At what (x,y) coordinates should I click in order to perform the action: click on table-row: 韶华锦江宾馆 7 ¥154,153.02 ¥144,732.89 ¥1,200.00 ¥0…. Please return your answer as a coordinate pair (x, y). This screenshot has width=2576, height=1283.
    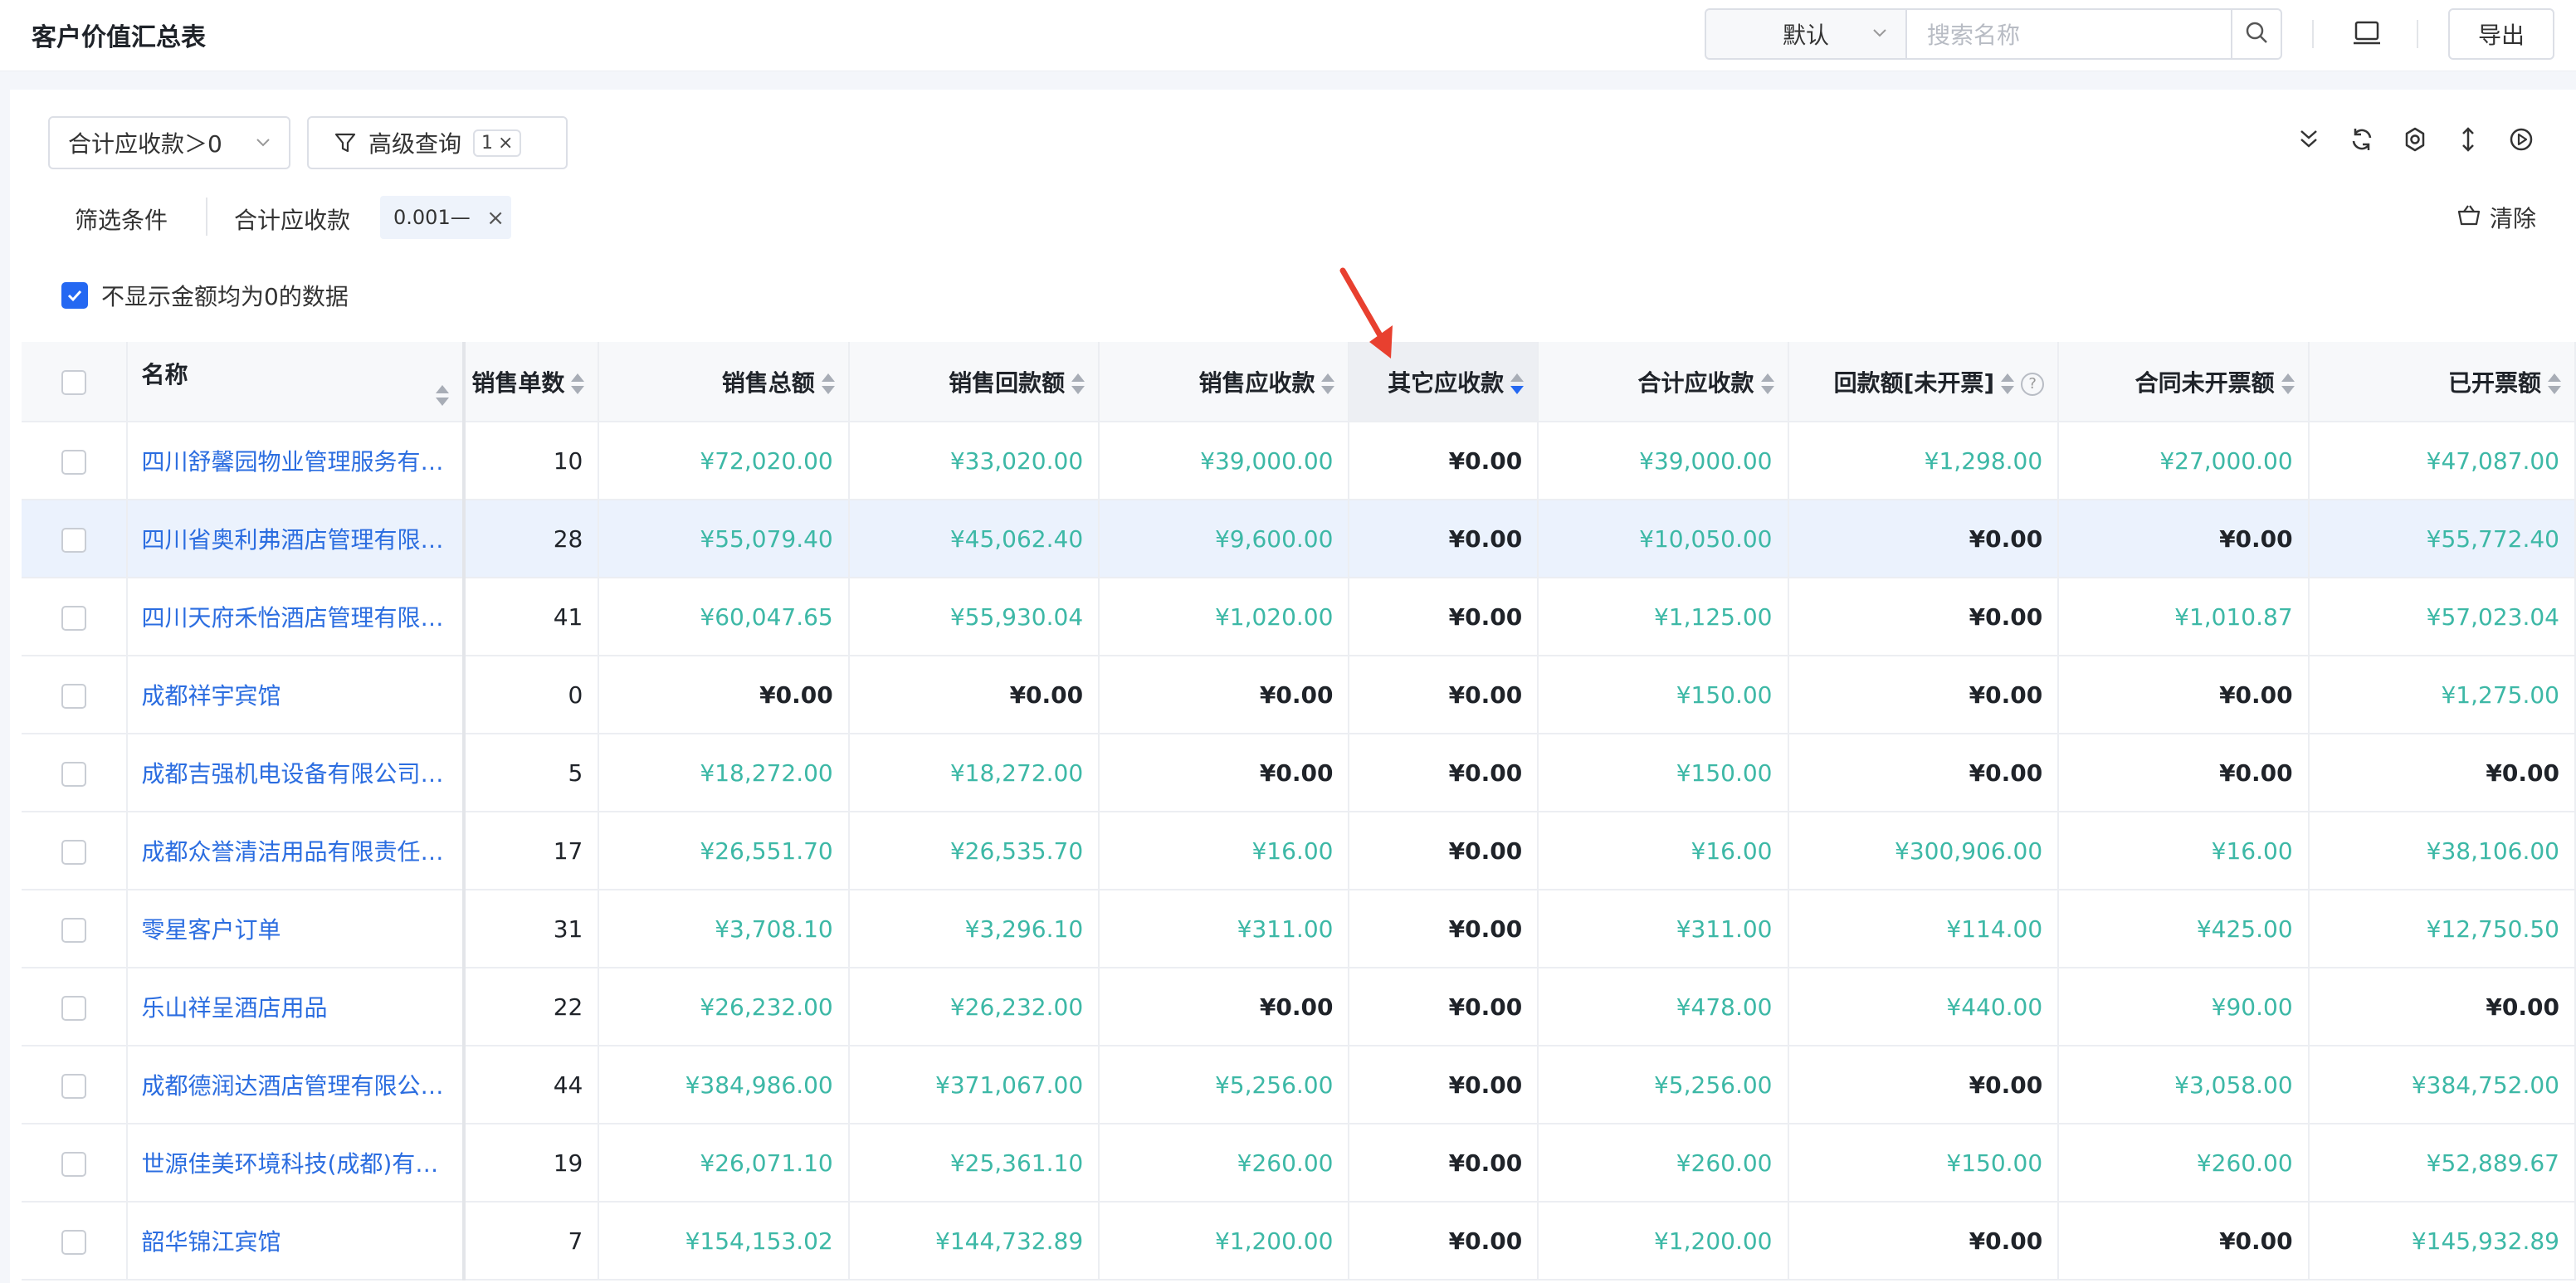
    Looking at the image, I should click on (1299, 1241).